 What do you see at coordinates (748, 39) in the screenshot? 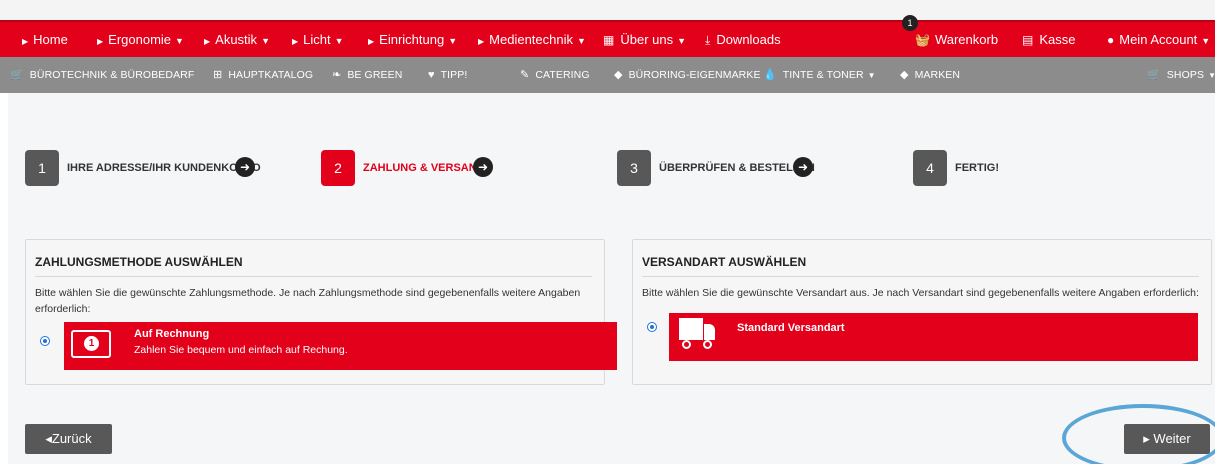
I see `nav-item-label: Downloads` at bounding box center [748, 39].